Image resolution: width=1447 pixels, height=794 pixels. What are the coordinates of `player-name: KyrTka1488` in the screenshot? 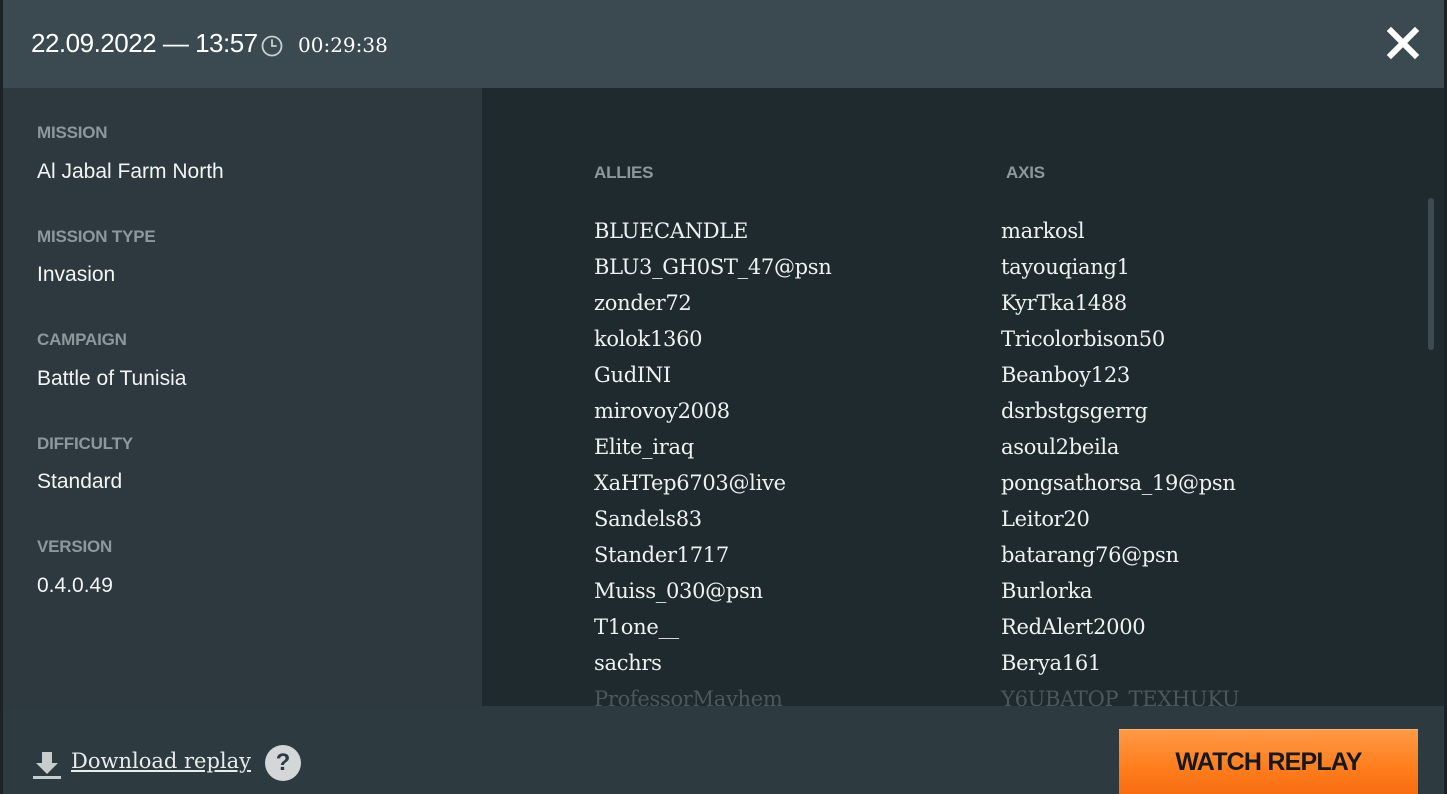 It's located at (1064, 303).